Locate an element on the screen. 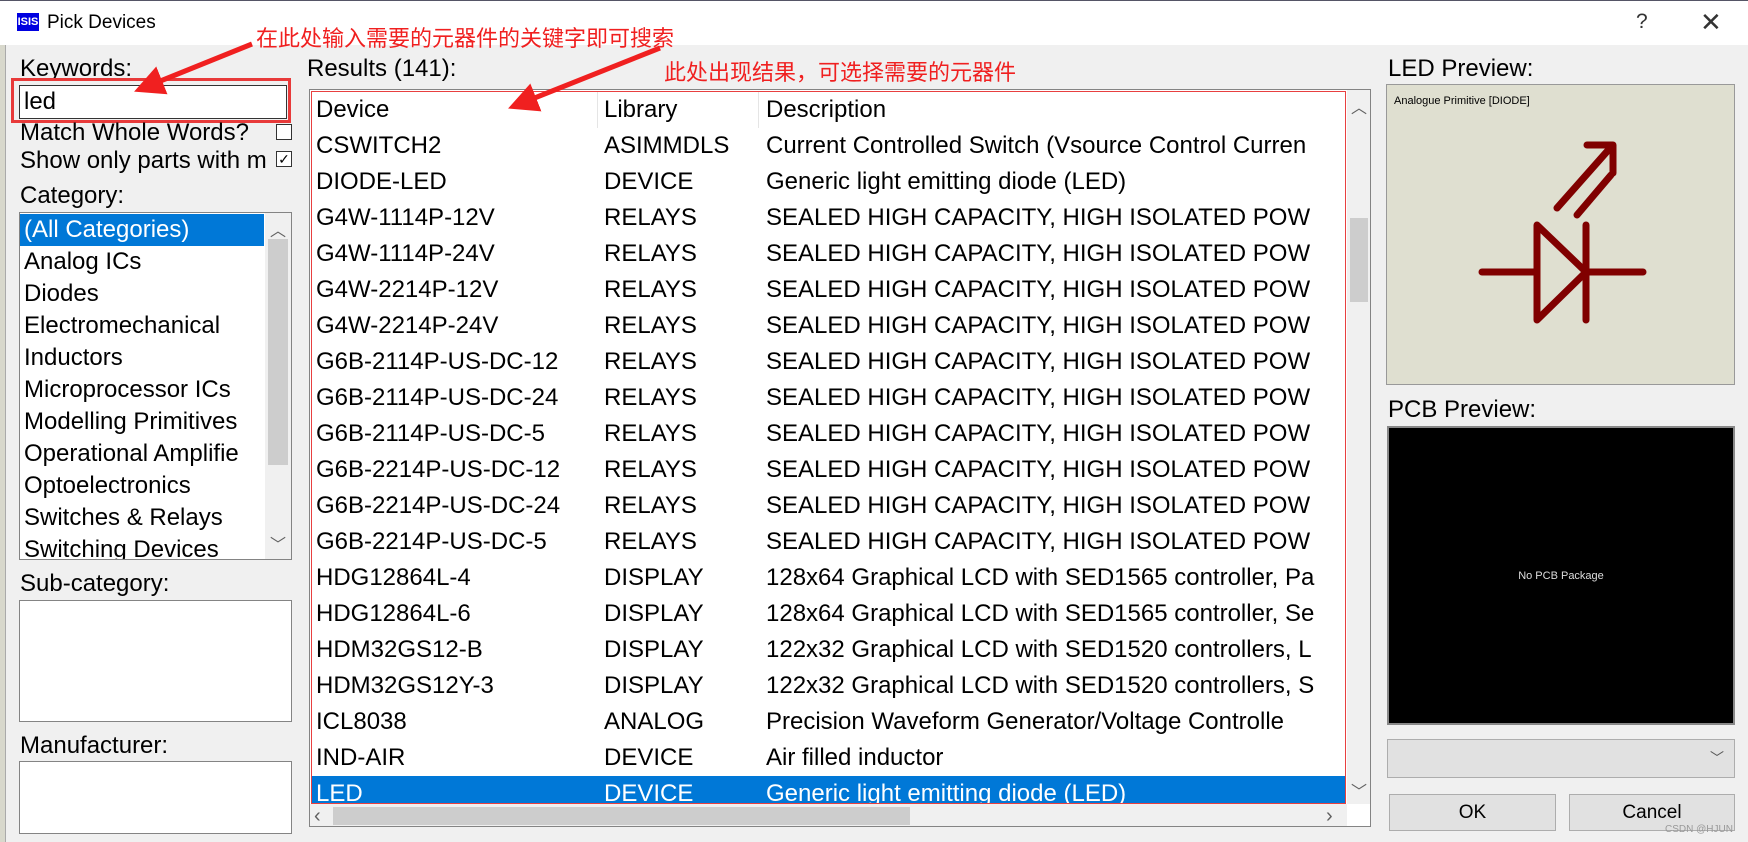 Image resolution: width=1748 pixels, height=842 pixels. device-cell: LED is located at coordinates (339, 792).